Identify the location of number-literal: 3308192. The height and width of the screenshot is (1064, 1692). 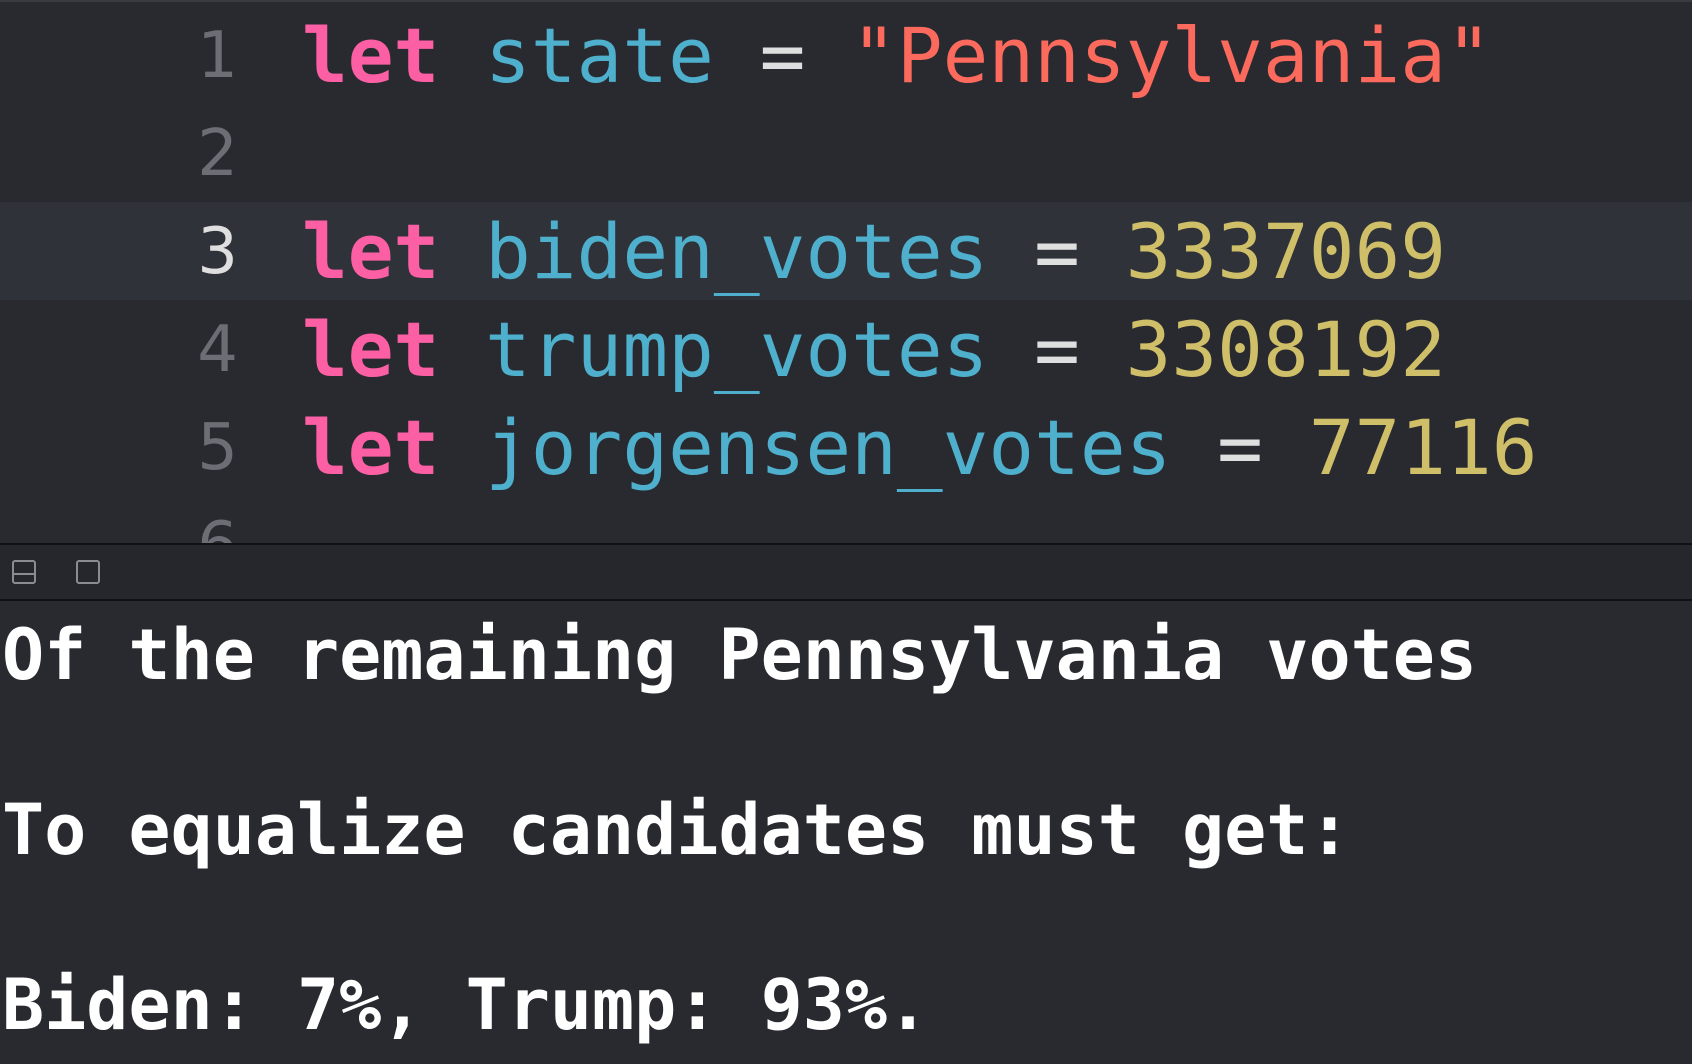
(1285, 349).